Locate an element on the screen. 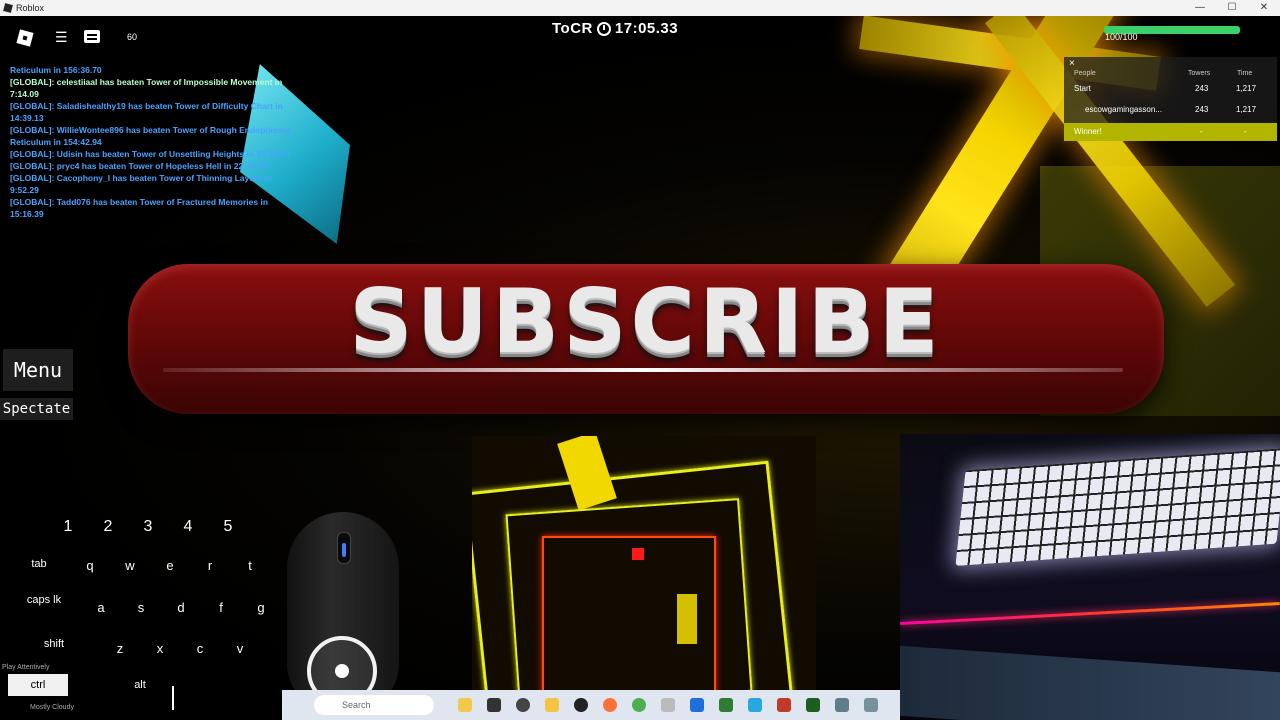 This screenshot has width=1280, height=720. scroll-wheel is located at coordinates (344, 548).